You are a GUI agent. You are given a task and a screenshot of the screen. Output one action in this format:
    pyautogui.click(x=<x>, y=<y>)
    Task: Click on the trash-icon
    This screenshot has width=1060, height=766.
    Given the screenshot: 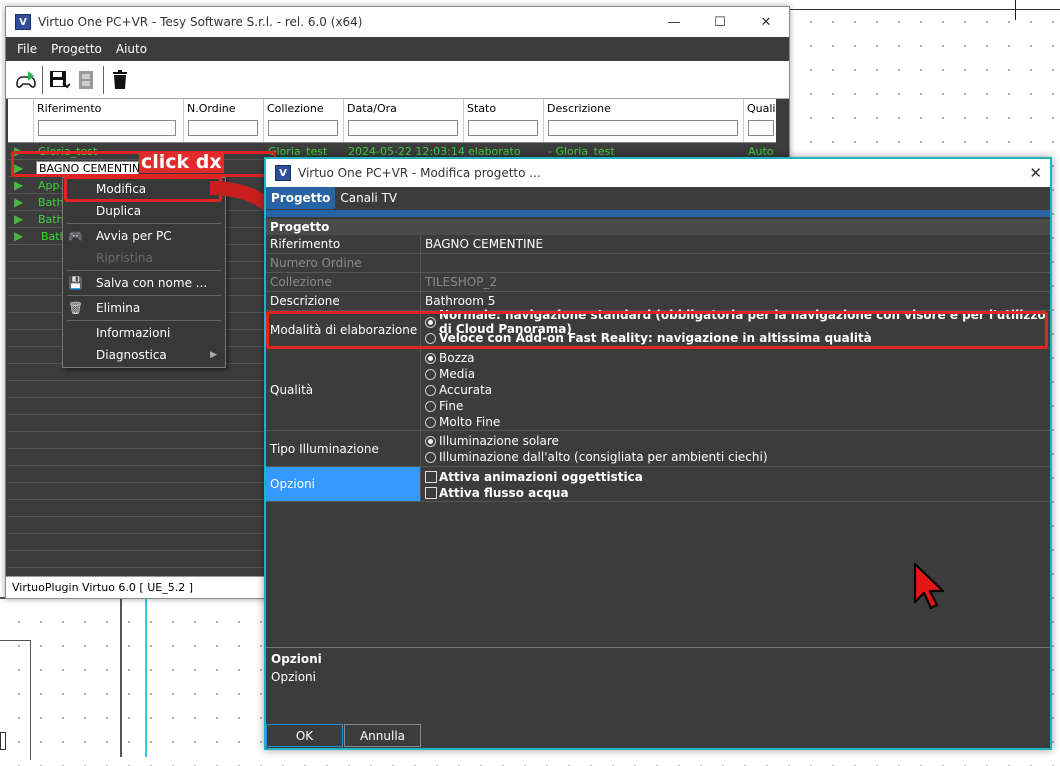 What is the action you would take?
    pyautogui.click(x=120, y=80)
    